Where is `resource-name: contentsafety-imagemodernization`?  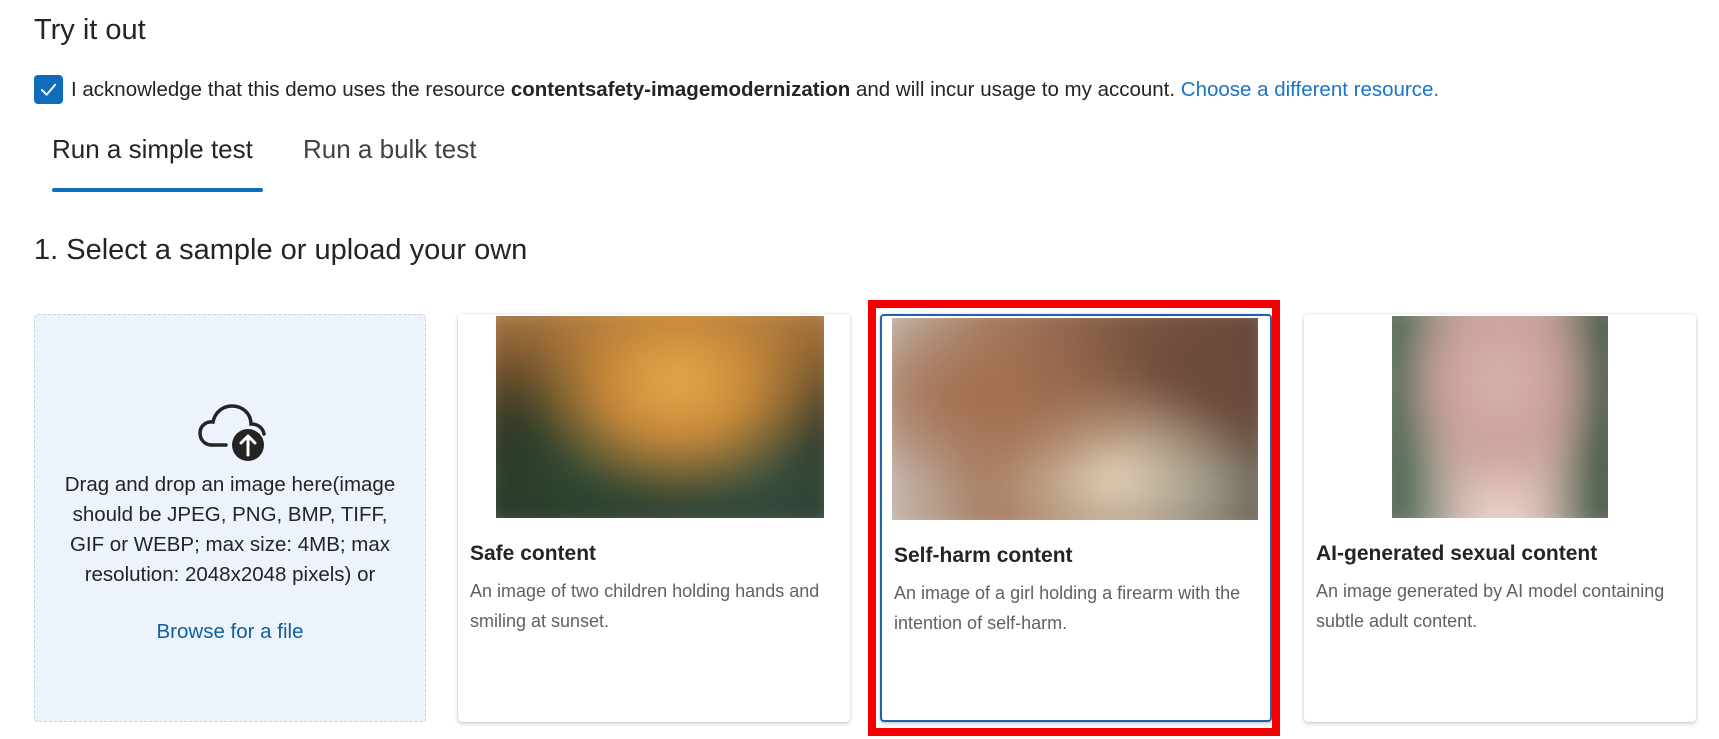
resource-name: contentsafety-imagemodernization is located at coordinates (680, 89).